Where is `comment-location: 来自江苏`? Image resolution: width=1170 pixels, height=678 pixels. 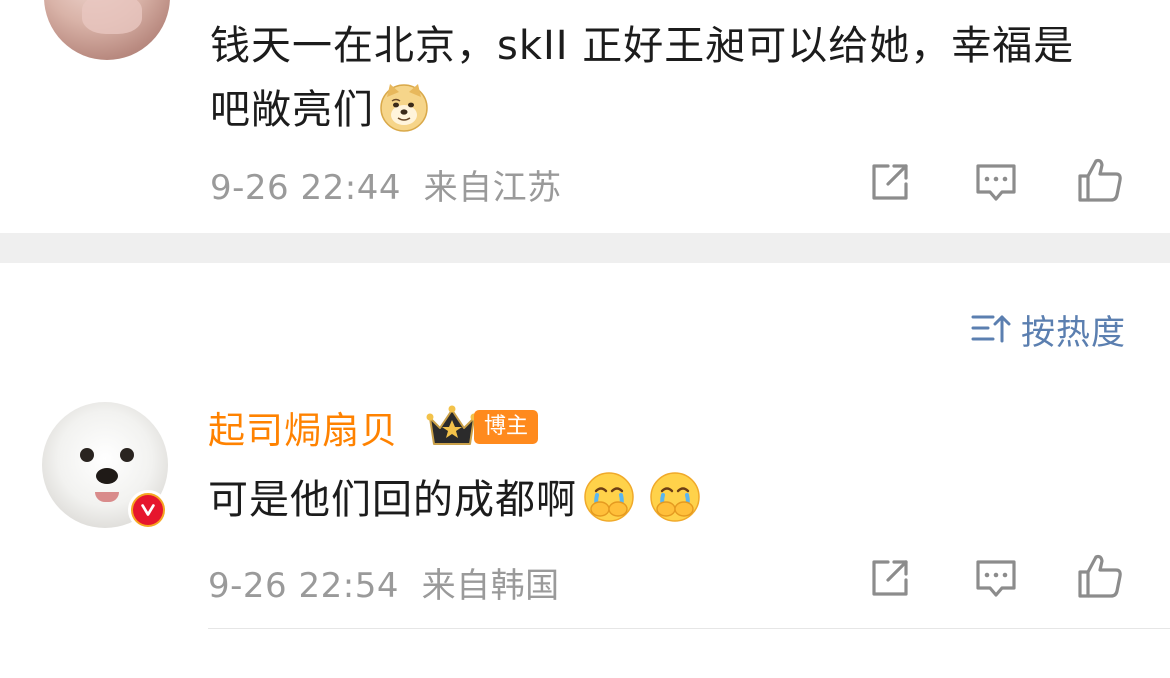 comment-location: 来自江苏 is located at coordinates (492, 188).